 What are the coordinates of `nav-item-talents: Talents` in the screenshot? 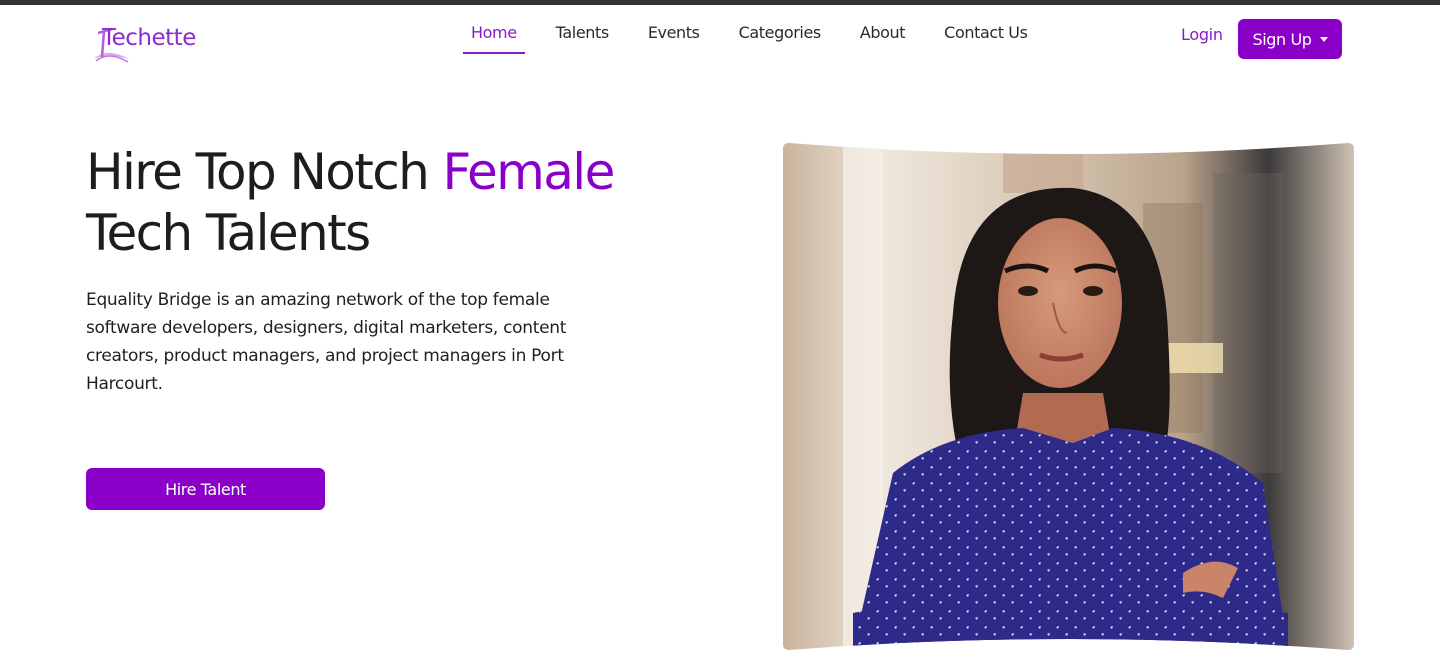 It's located at (582, 36).